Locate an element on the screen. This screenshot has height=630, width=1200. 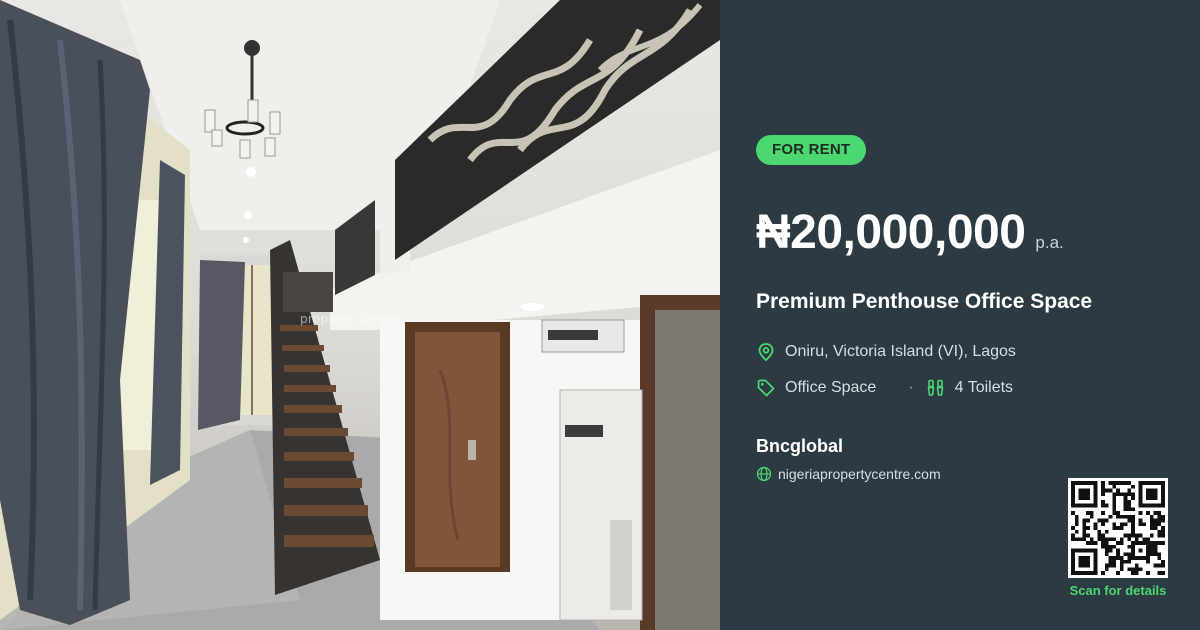
photo-watermark: property centre is located at coordinates (349, 319).